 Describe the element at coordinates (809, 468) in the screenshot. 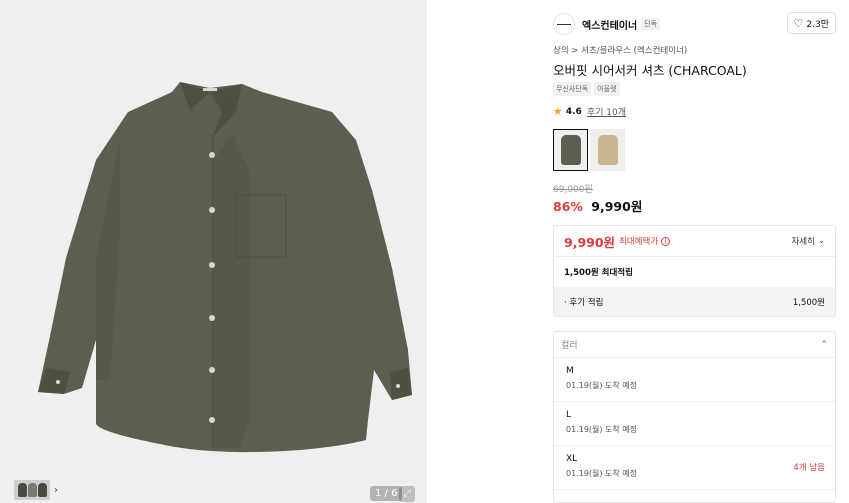

I see `stock-remaining: 4개 남음` at that location.